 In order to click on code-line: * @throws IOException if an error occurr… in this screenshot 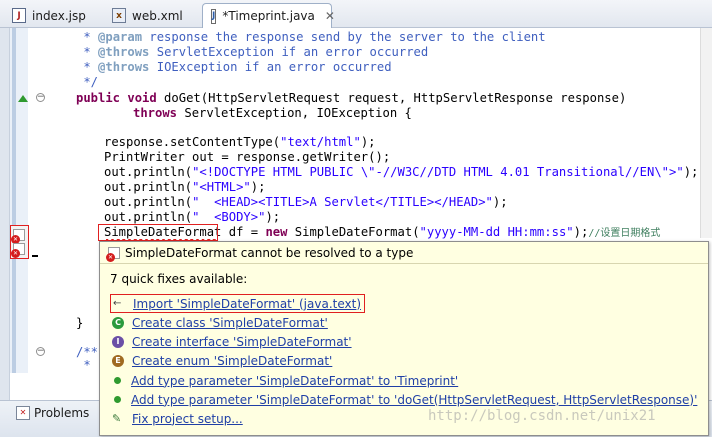, I will do `click(234, 67)`.